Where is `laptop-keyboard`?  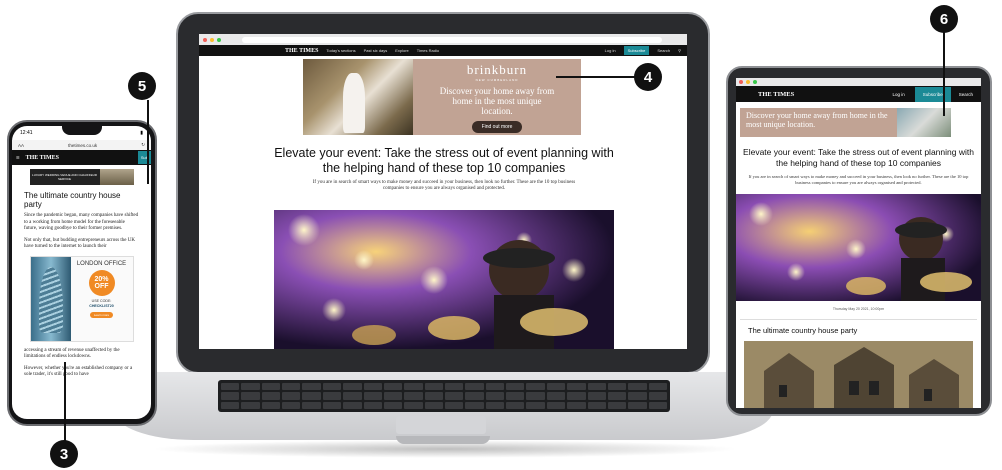 laptop-keyboard is located at coordinates (444, 396).